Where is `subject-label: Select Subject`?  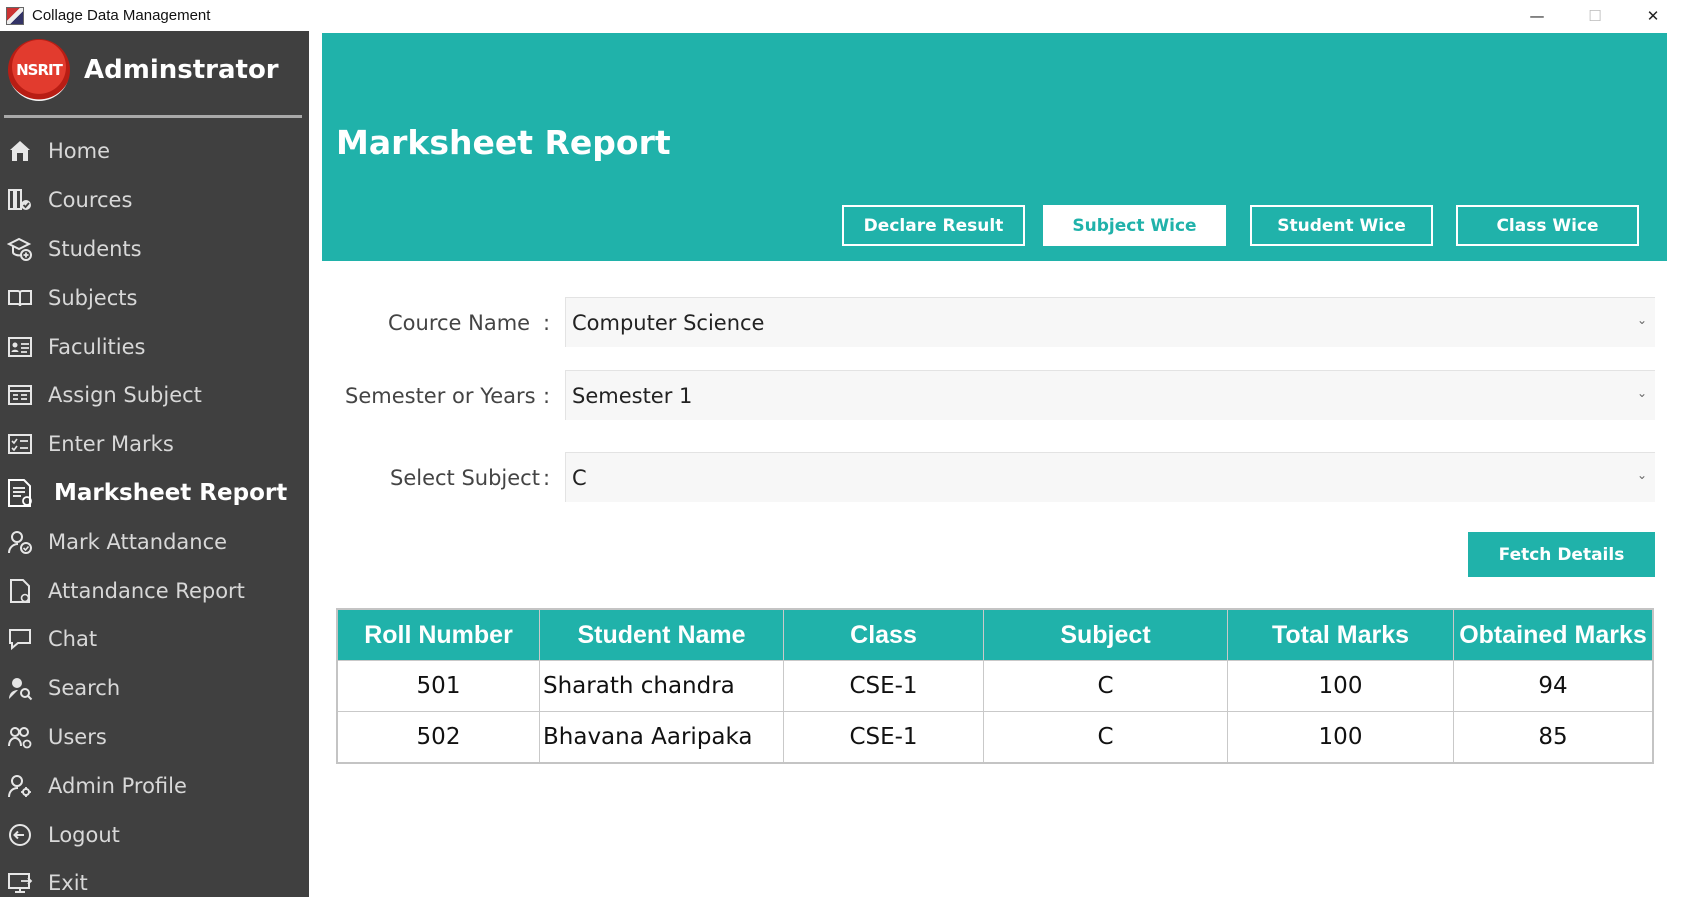 subject-label: Select Subject is located at coordinates (465, 478).